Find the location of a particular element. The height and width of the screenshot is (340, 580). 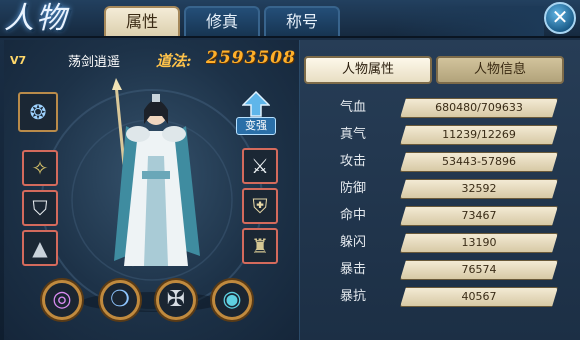

stat-label: 暴抗 is located at coordinates (353, 296).